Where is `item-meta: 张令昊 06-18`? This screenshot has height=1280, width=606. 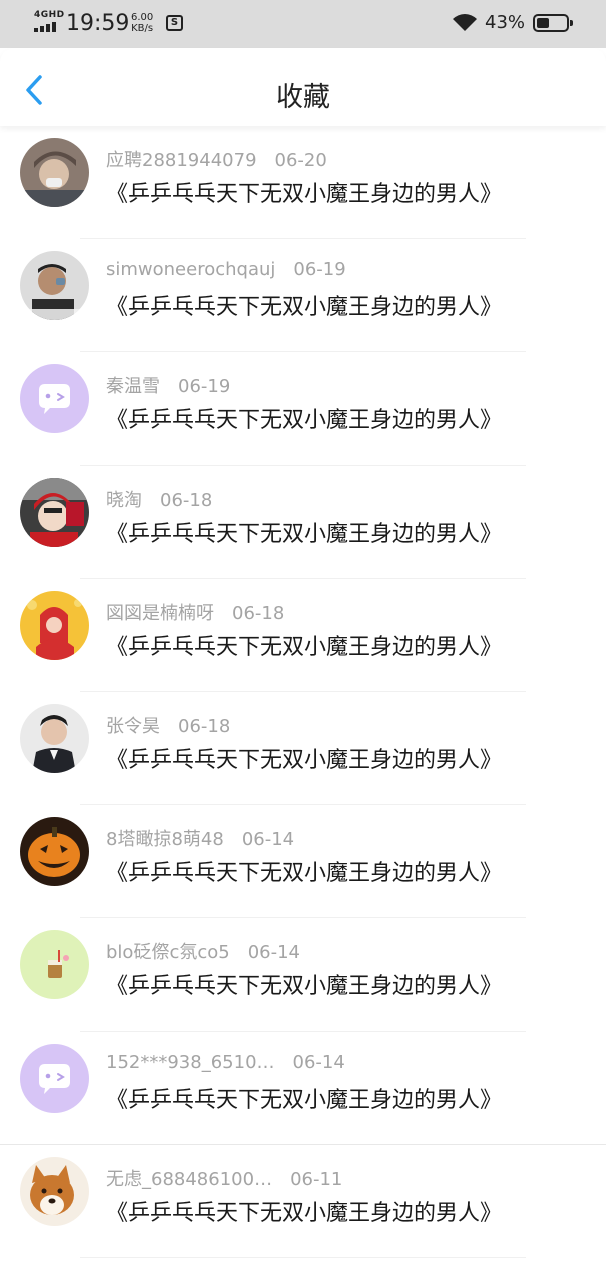 item-meta: 张令昊 06-18 is located at coordinates (168, 725).